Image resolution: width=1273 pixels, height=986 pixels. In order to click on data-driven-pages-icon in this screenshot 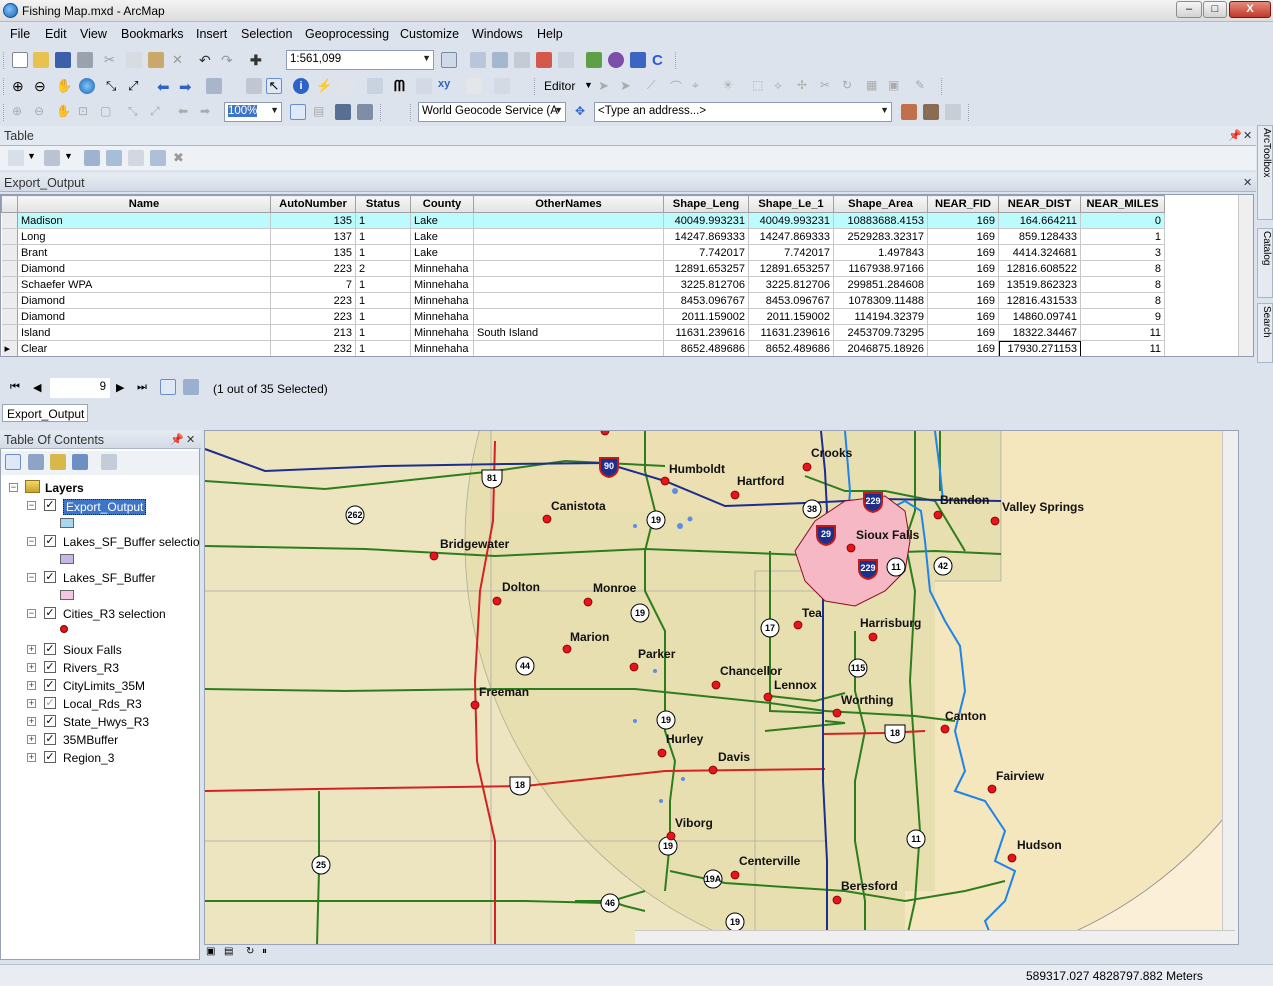, I will do `click(365, 112)`.